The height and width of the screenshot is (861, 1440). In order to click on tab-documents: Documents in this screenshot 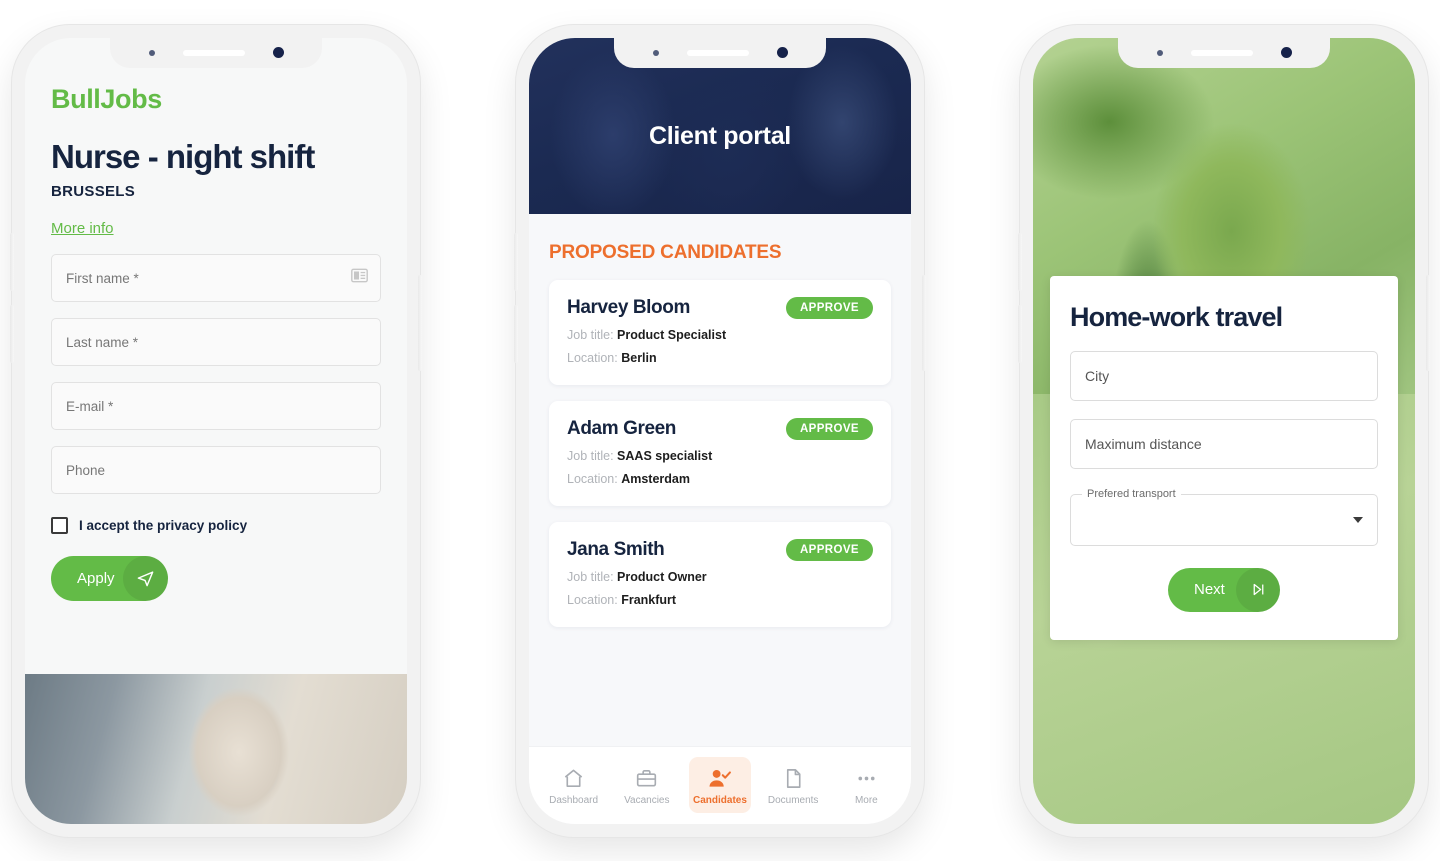, I will do `click(793, 785)`.